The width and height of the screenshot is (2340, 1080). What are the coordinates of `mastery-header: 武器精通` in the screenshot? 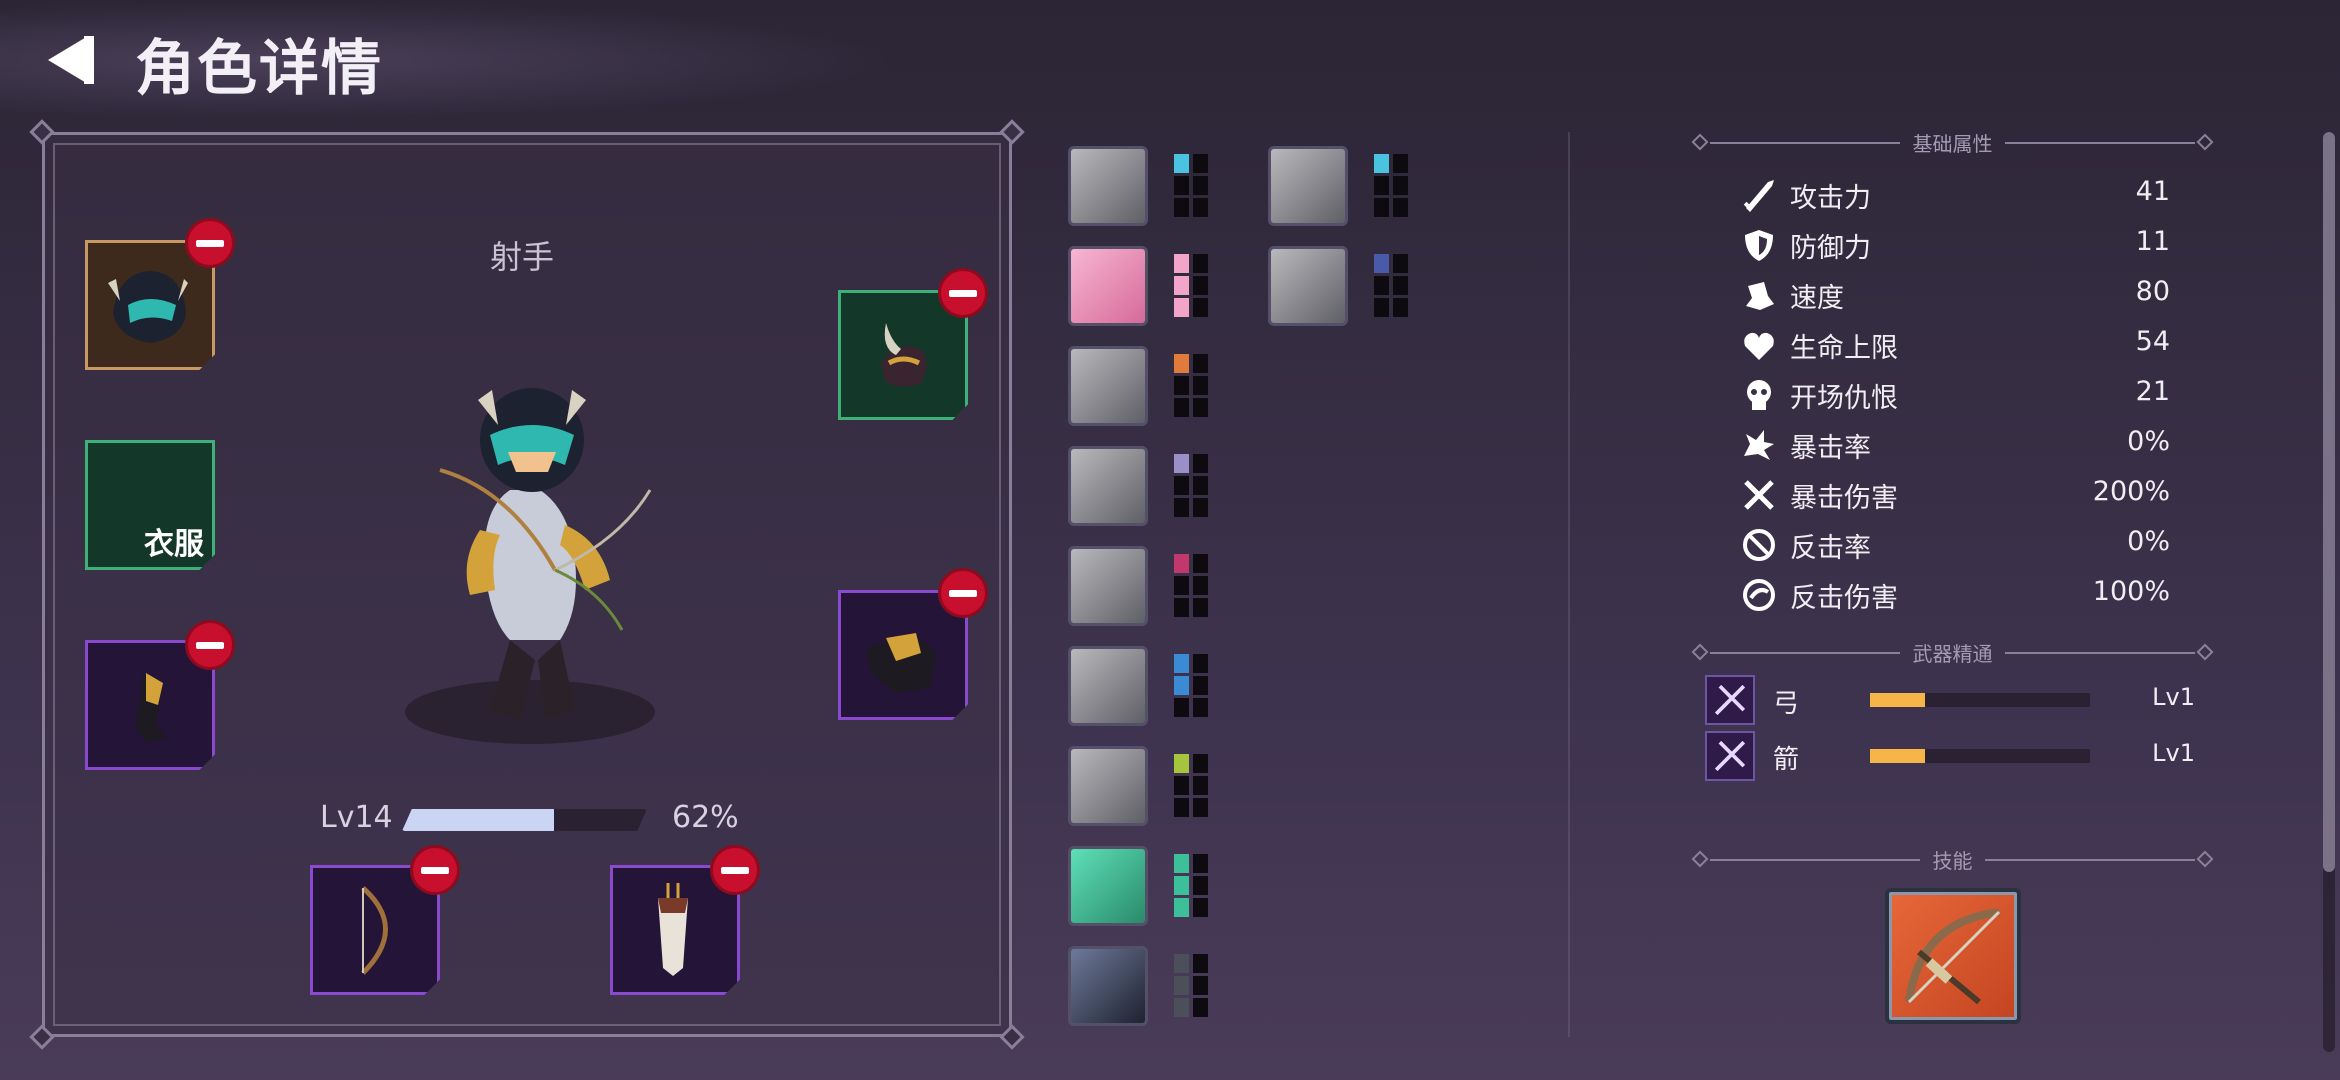 It's located at (1952, 653).